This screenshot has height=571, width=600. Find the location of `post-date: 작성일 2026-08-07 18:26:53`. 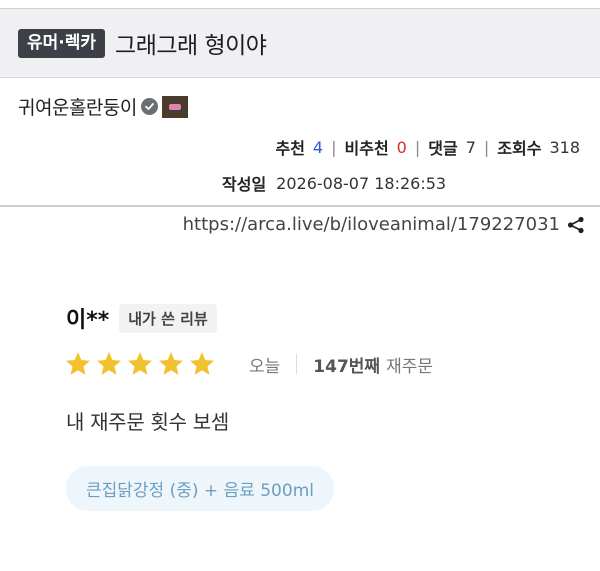

post-date: 작성일 2026-08-07 18:26:53 is located at coordinates (334, 183).